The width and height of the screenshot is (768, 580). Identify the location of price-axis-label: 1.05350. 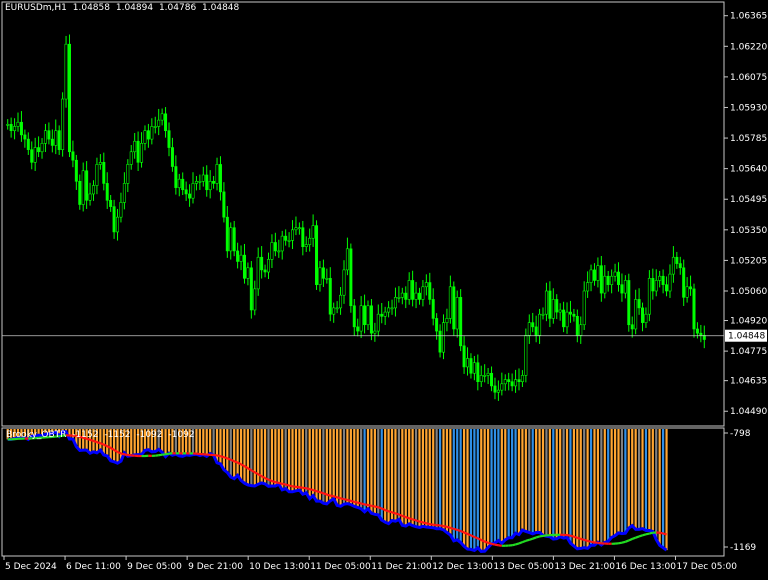
(748, 231).